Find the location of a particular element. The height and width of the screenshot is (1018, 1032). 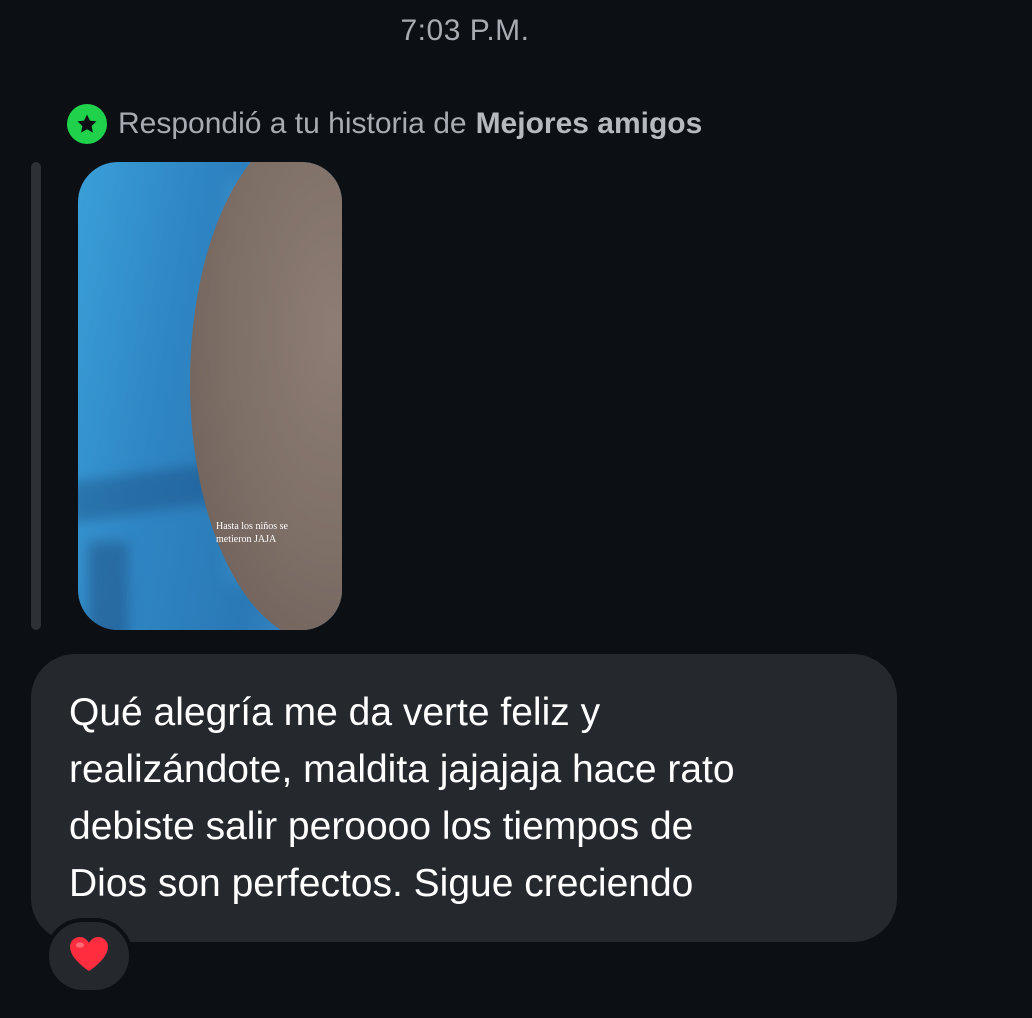

close-friends-label: Mejores amigos is located at coordinates (589, 123).